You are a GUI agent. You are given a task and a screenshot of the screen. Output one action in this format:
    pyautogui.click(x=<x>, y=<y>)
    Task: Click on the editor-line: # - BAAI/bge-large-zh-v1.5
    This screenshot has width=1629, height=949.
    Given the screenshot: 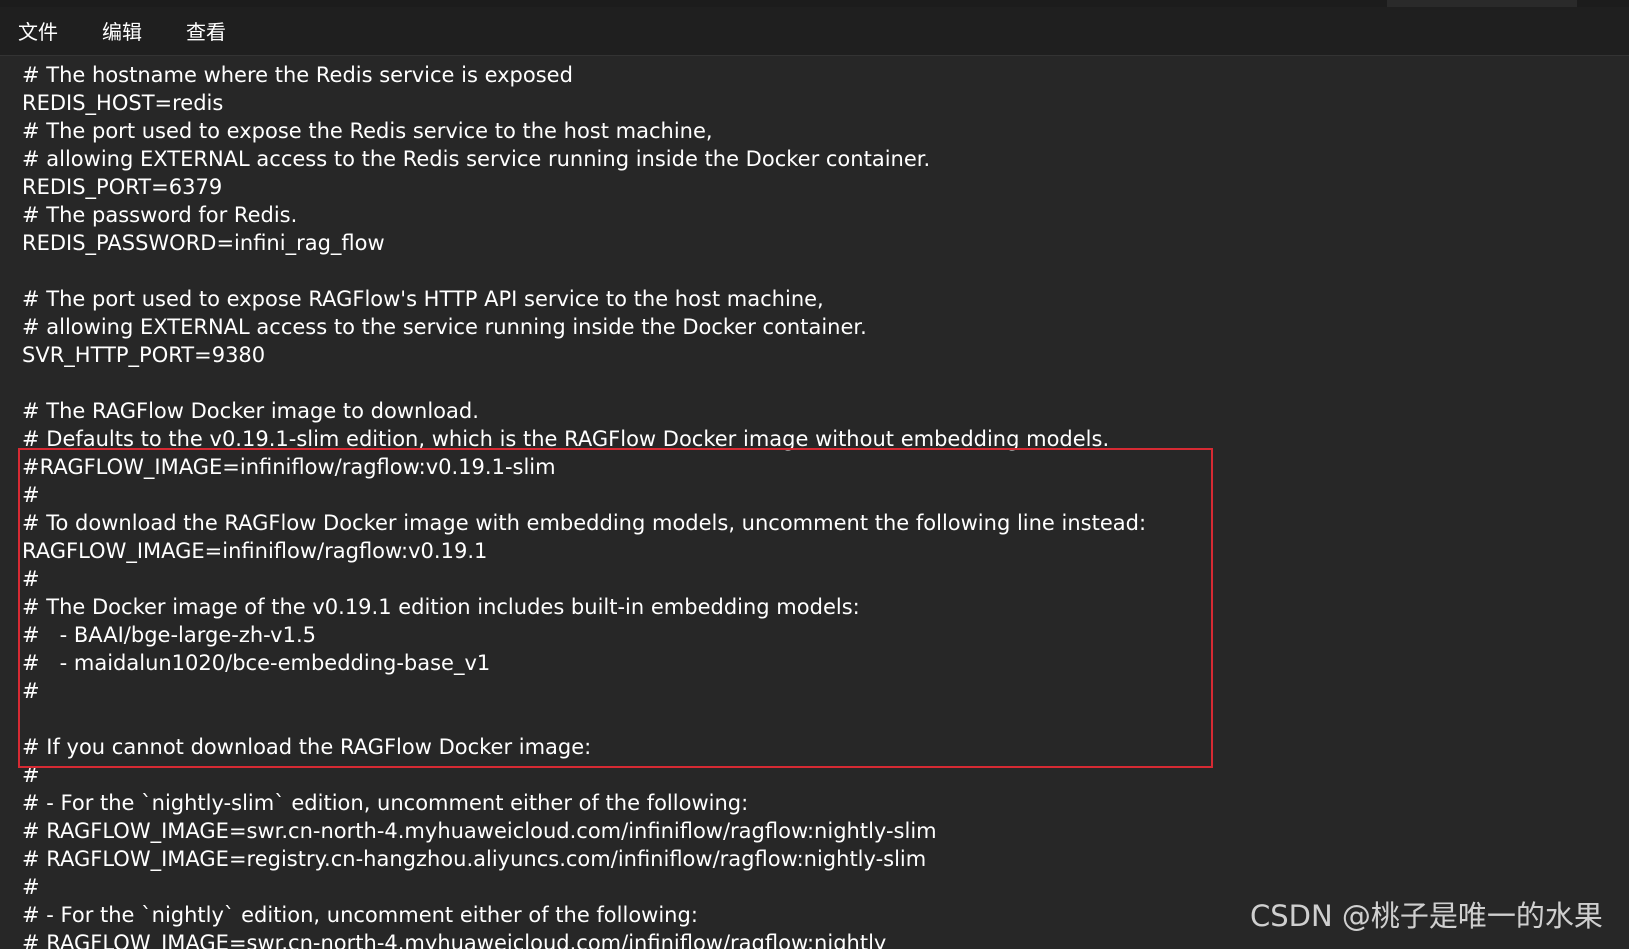 What is the action you would take?
    pyautogui.click(x=584, y=635)
    